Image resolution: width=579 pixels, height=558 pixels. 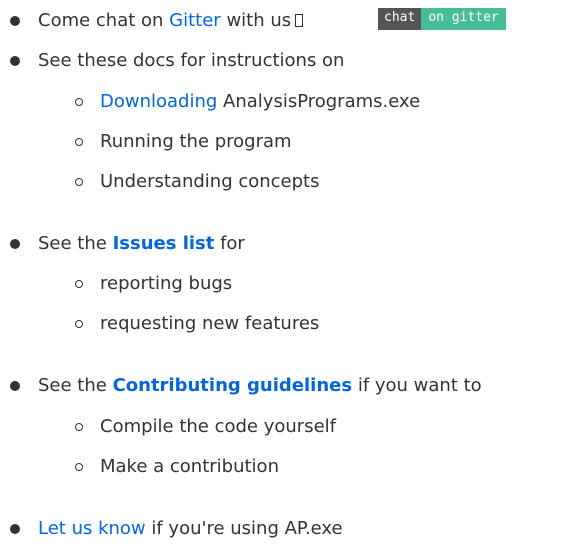 I want to click on item-text: if you're using AP.exe, so click(x=244, y=528).